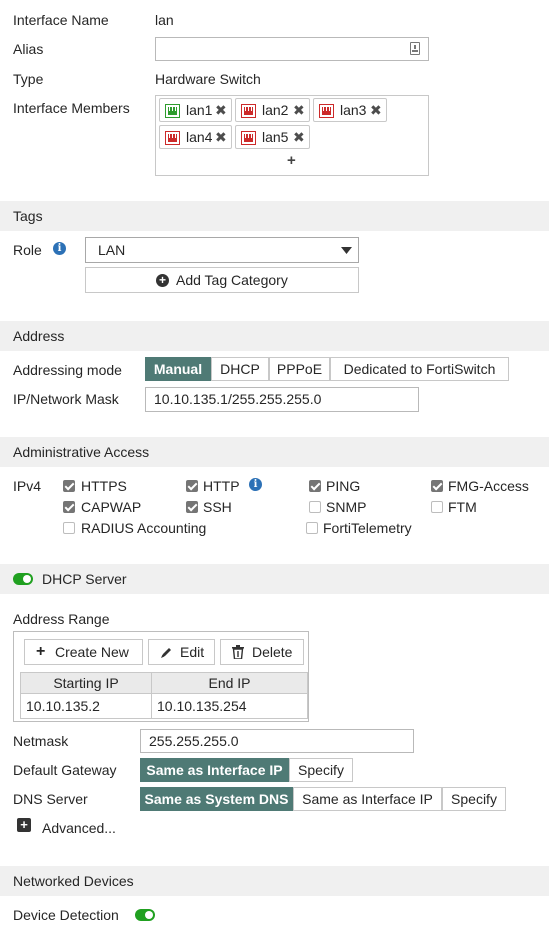 This screenshot has width=549, height=929. I want to click on member-chip-lan4: lan4 ✖, so click(195, 137).